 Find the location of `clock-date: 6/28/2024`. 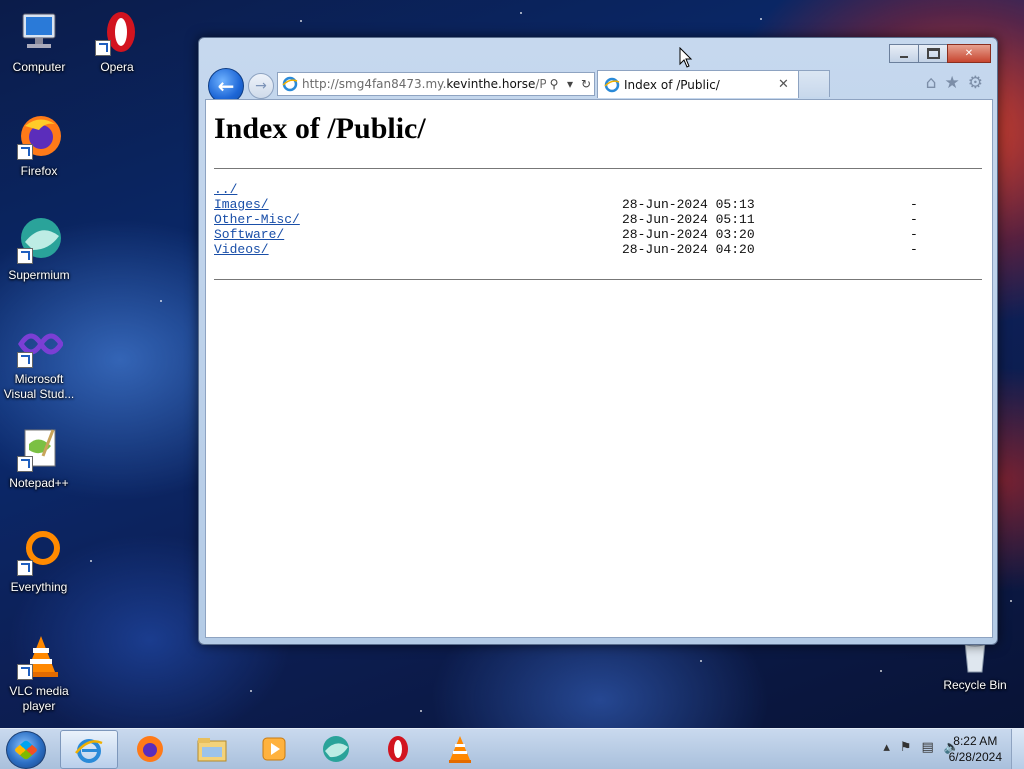

clock-date: 6/28/2024 is located at coordinates (975, 757).